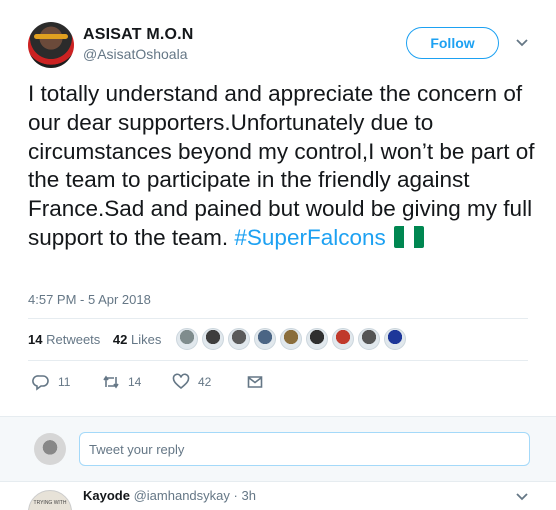 This screenshot has width=556, height=510. I want to click on tweet-timestamp: 4:57 PM - 5 Apr 2018, so click(89, 299).